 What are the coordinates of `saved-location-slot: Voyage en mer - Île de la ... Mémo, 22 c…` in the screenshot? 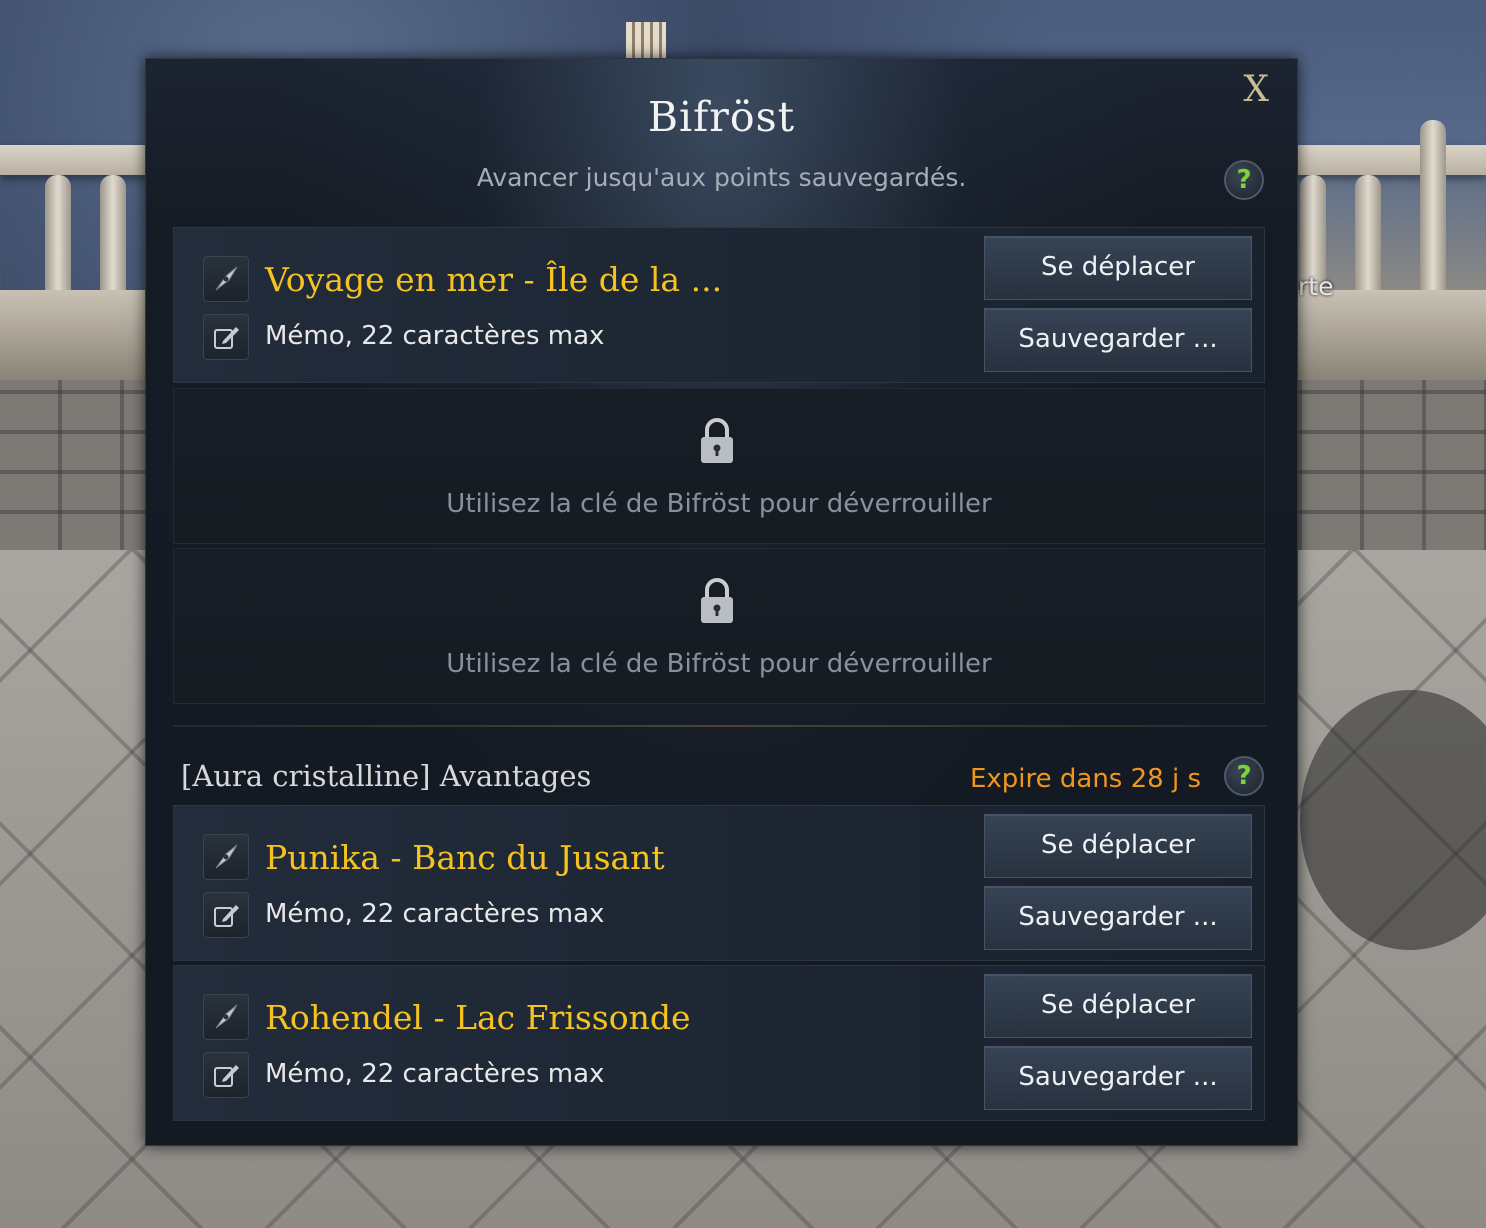 It's located at (719, 305).